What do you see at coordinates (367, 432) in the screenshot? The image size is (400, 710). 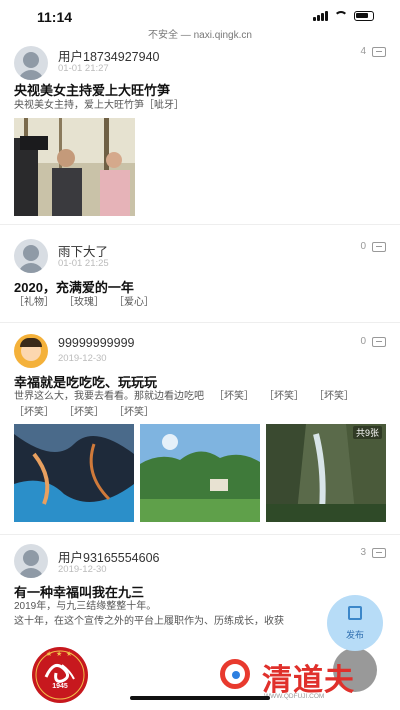 I see `image-count-badge: 共9张` at bounding box center [367, 432].